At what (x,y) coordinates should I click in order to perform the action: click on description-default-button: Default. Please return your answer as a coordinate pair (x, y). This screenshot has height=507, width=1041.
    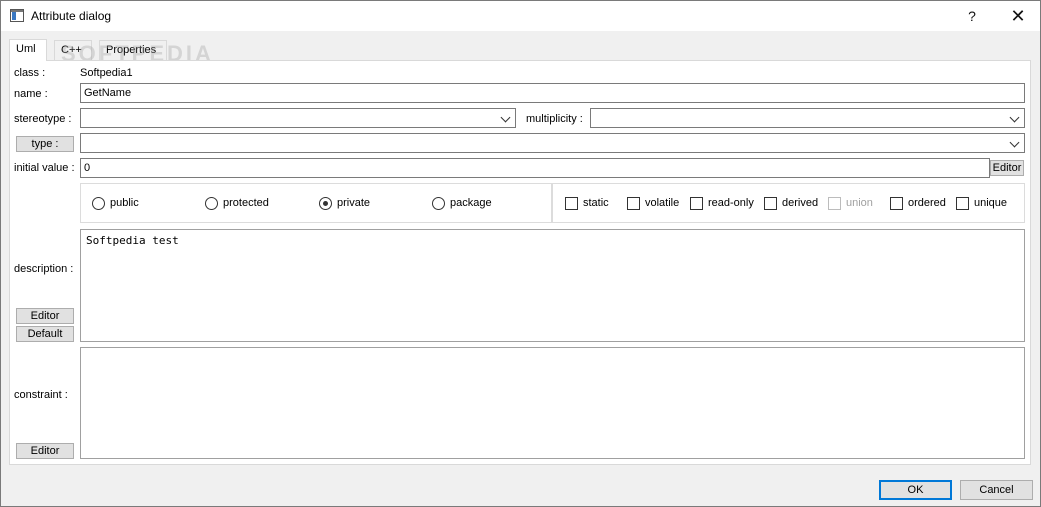
    Looking at the image, I should click on (45, 334).